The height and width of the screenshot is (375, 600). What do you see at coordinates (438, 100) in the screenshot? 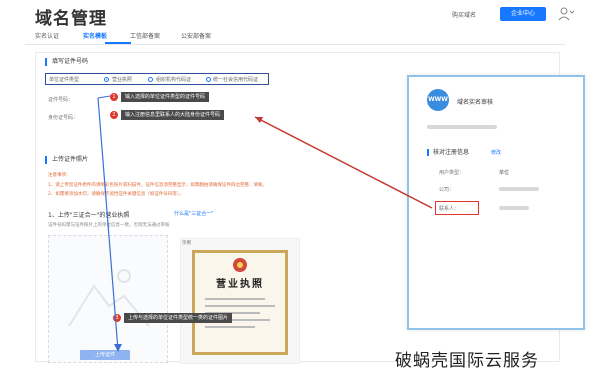
I see `www-icon: WWW` at bounding box center [438, 100].